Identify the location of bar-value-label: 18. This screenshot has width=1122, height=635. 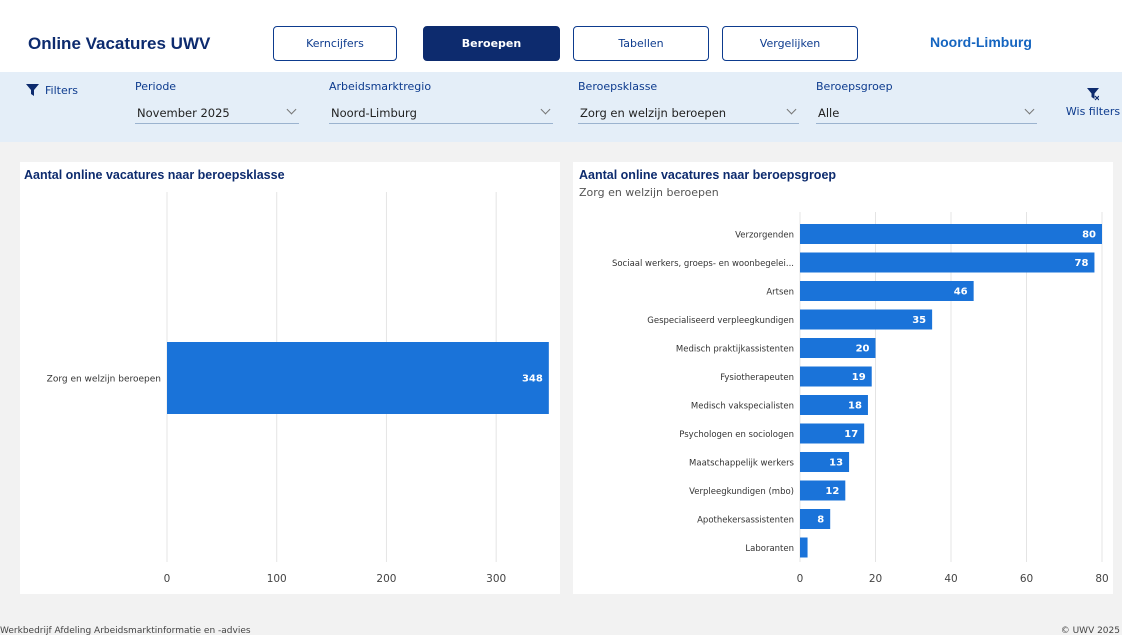
(855, 406).